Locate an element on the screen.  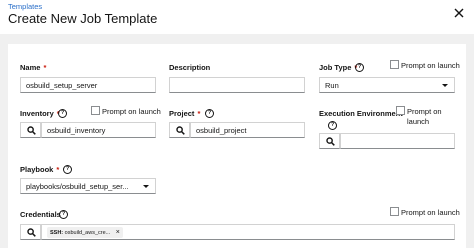
job-type-prompt-checkbox is located at coordinates (394, 64).